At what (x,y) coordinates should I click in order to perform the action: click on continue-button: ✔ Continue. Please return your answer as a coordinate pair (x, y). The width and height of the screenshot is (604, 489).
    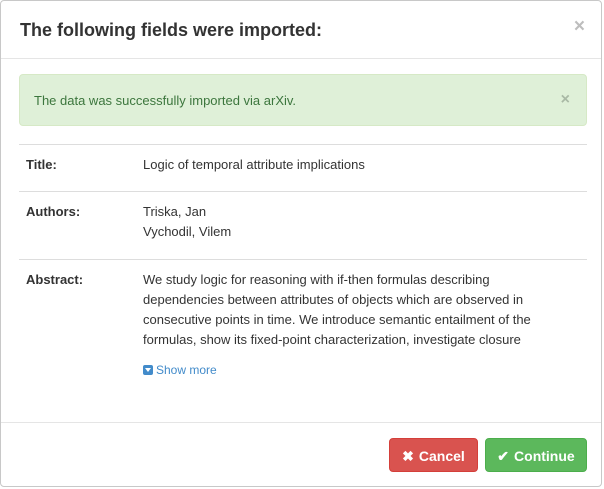
    Looking at the image, I should click on (536, 455).